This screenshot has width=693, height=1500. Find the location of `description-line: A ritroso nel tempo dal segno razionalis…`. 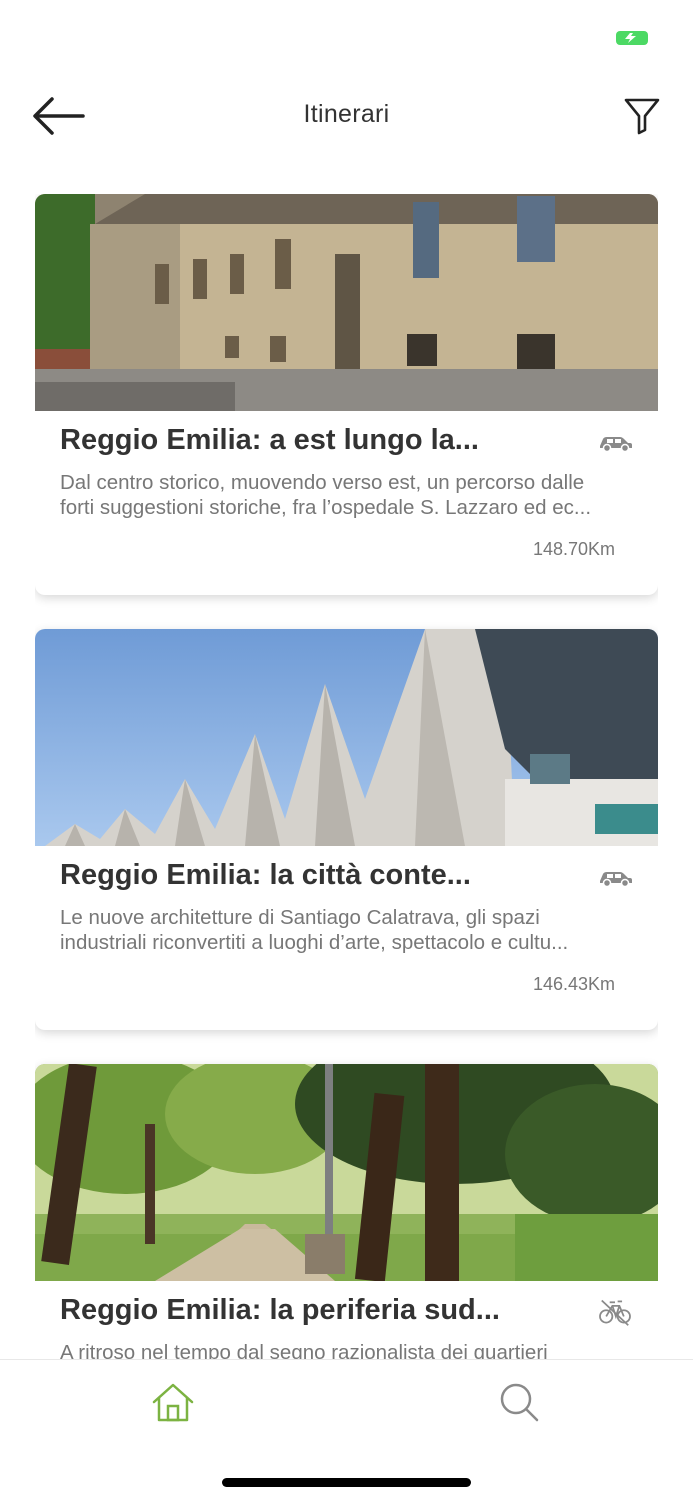

description-line: A ritroso nel tempo dal segno razionalis… is located at coordinates (304, 1350).